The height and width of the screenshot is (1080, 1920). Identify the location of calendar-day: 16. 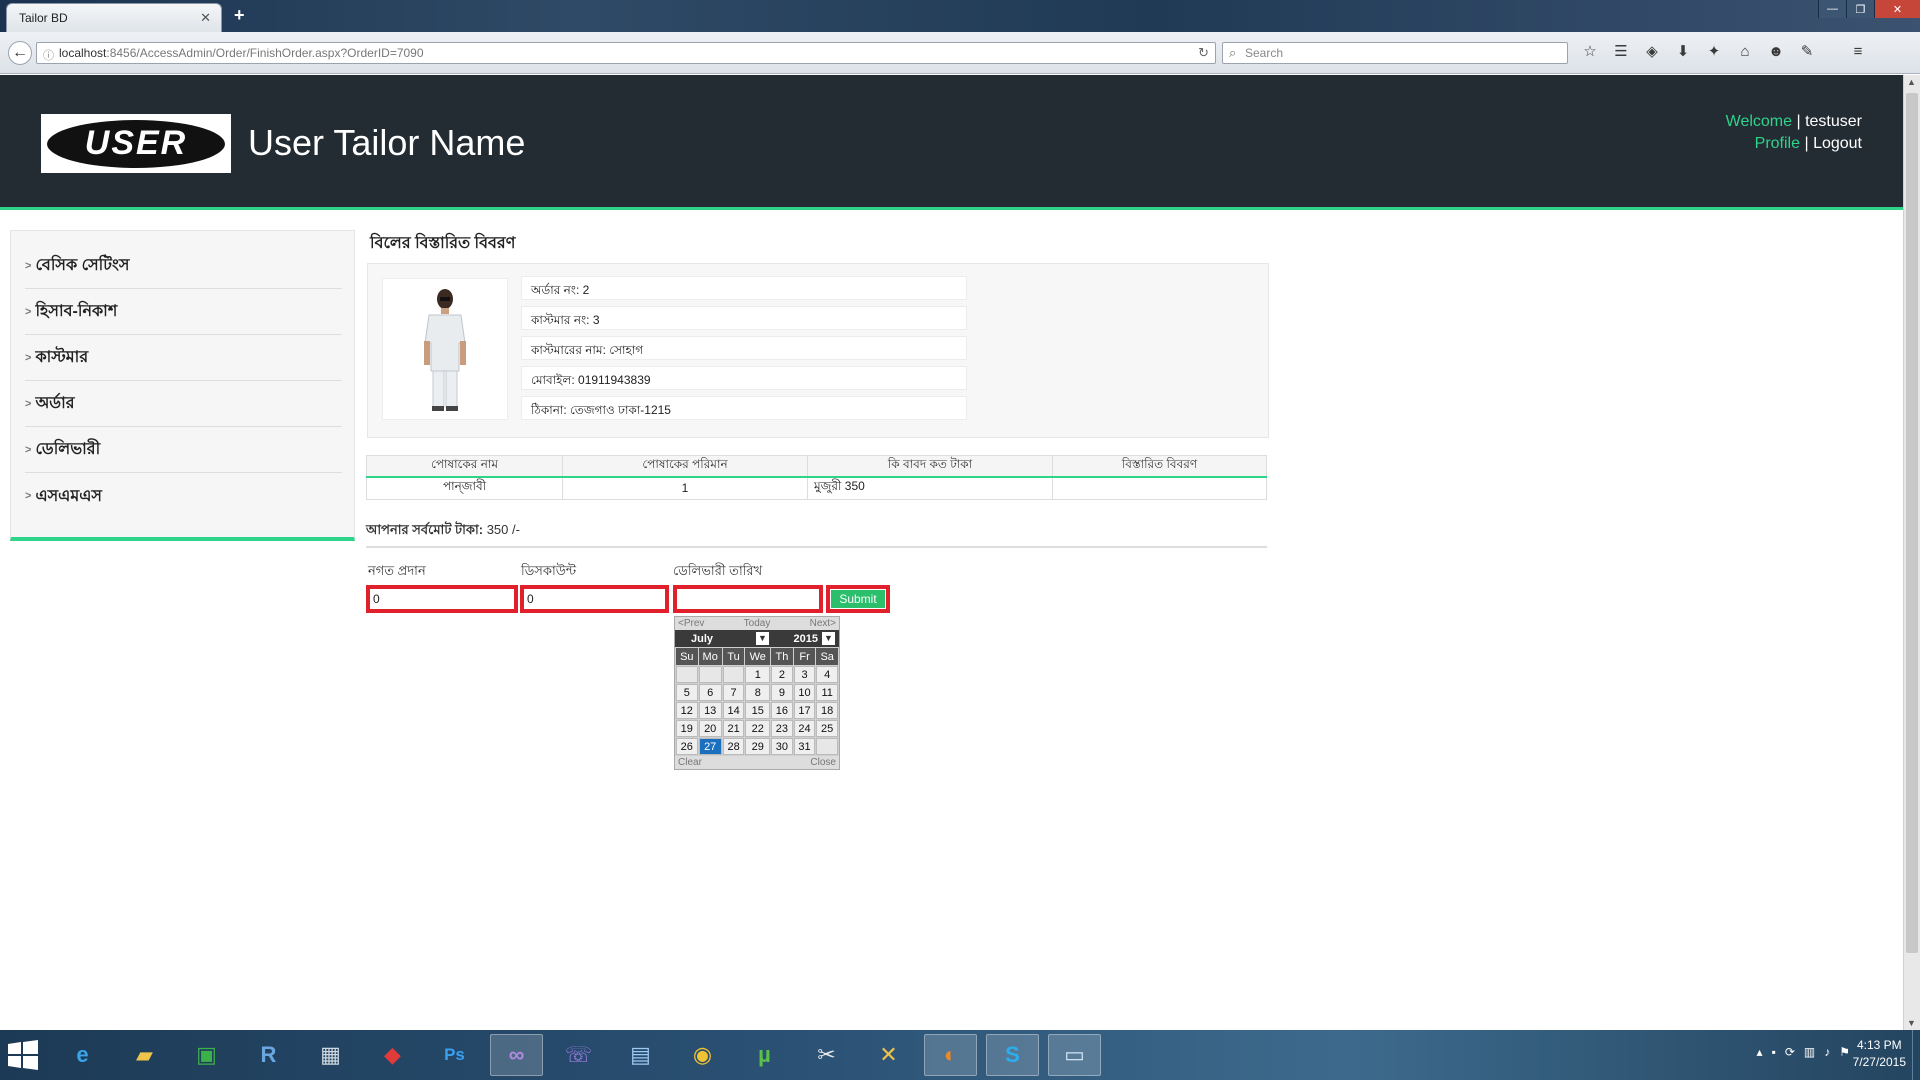
(782, 710).